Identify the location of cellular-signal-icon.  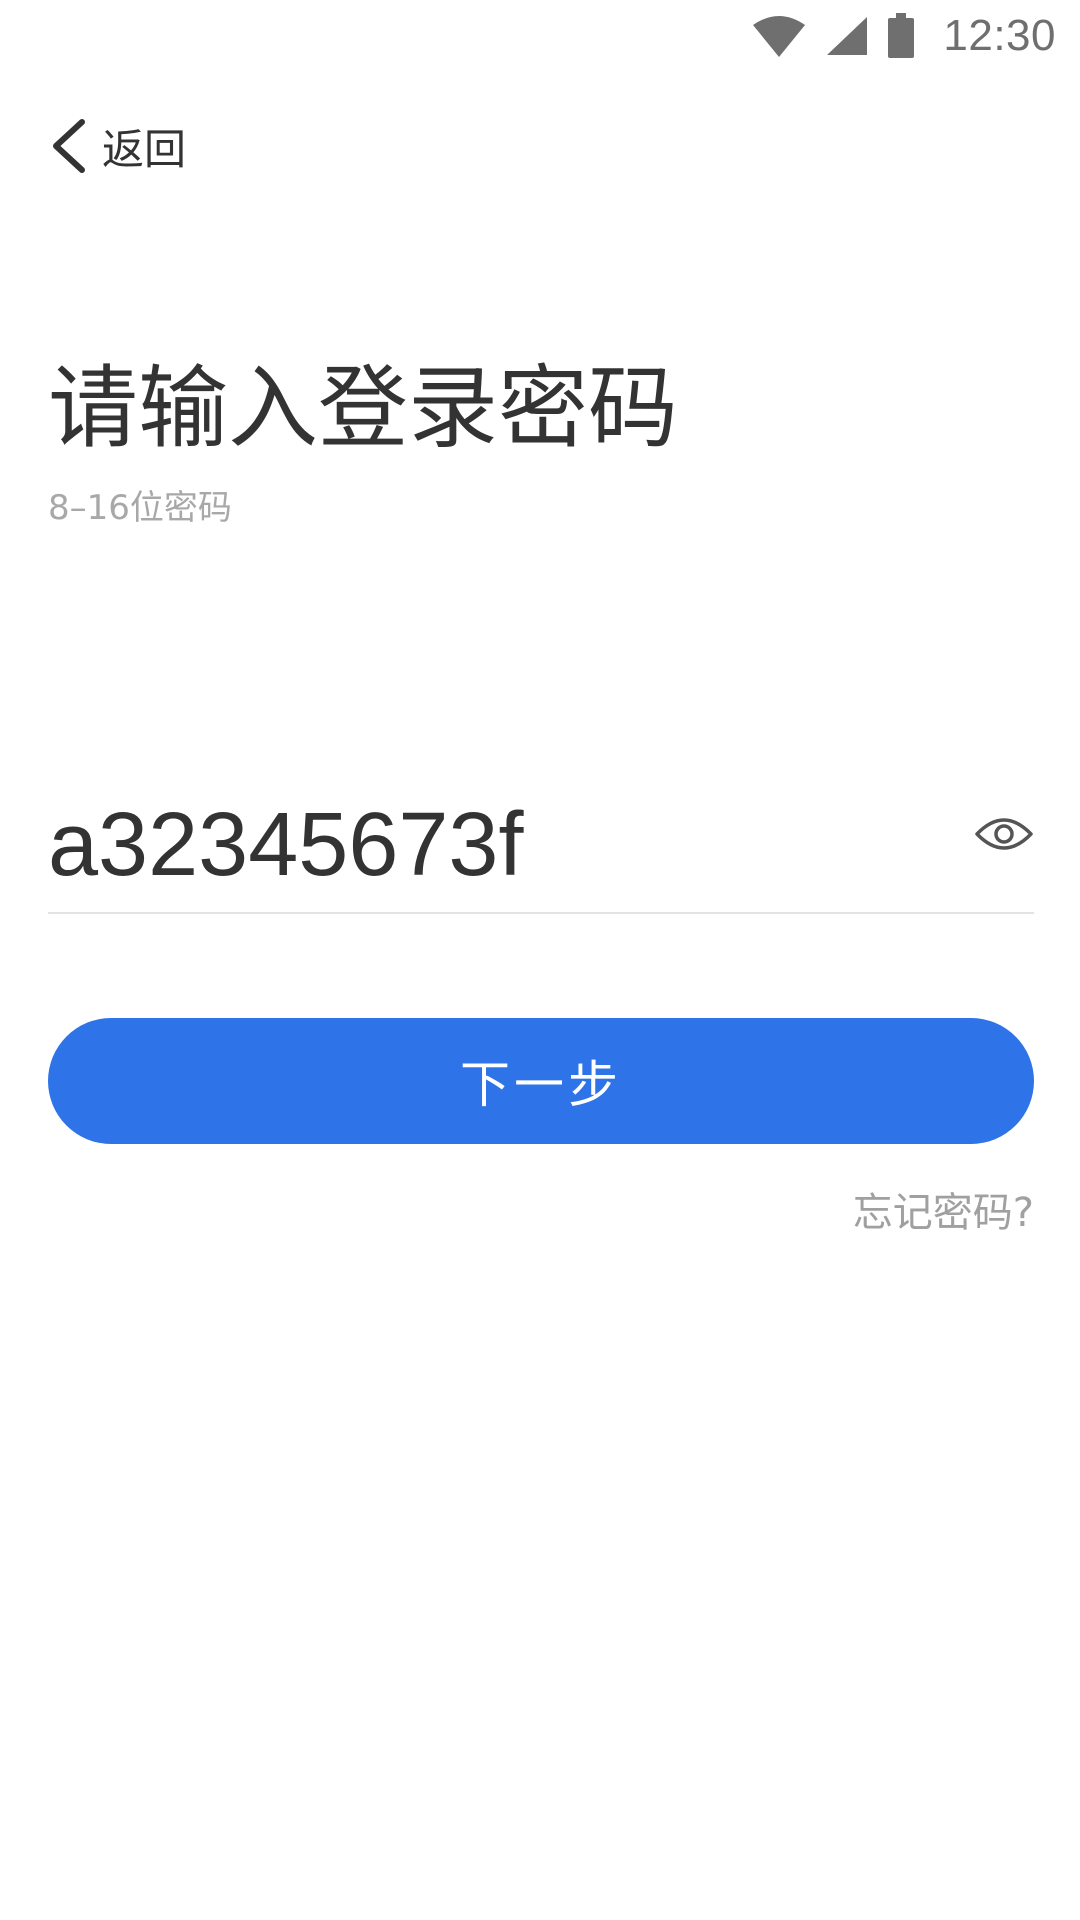
(847, 36).